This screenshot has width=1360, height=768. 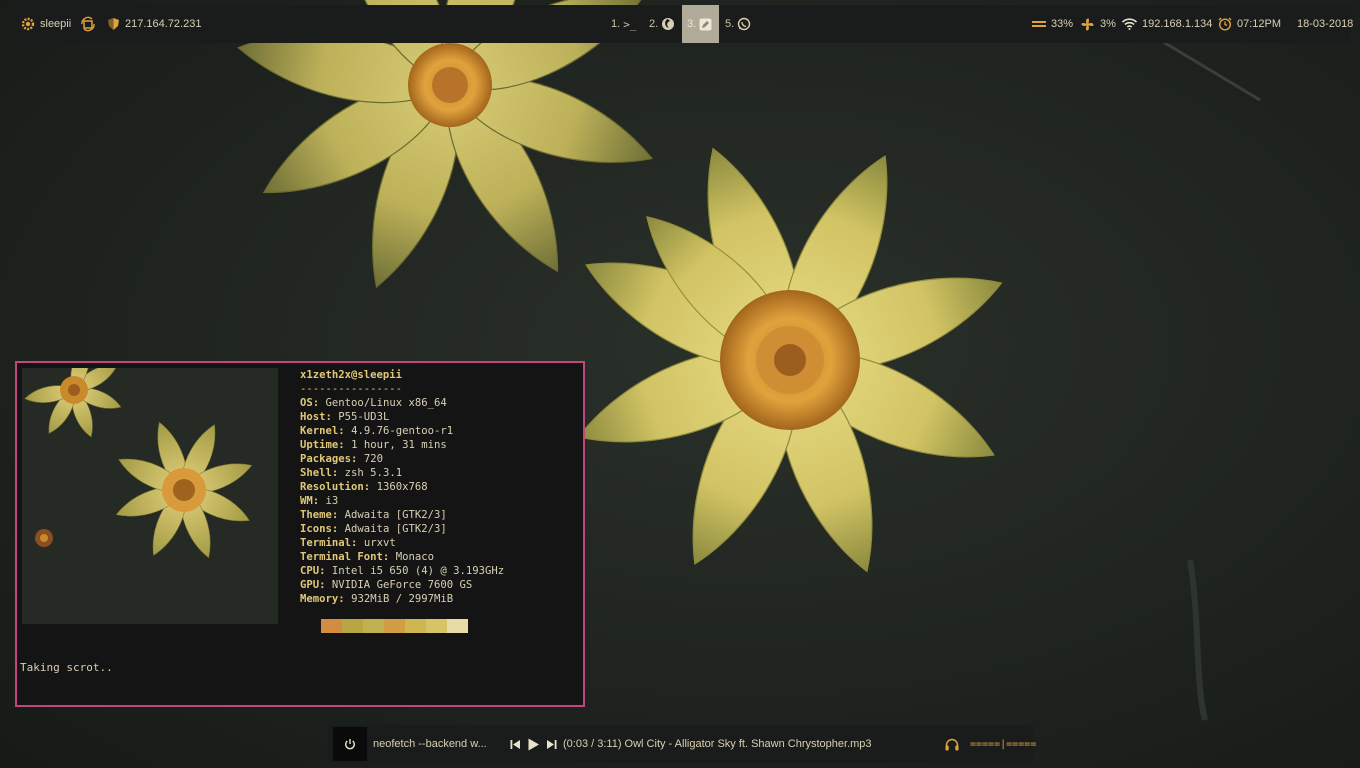 I want to click on workspace-1: 1. >_, so click(x=623, y=24).